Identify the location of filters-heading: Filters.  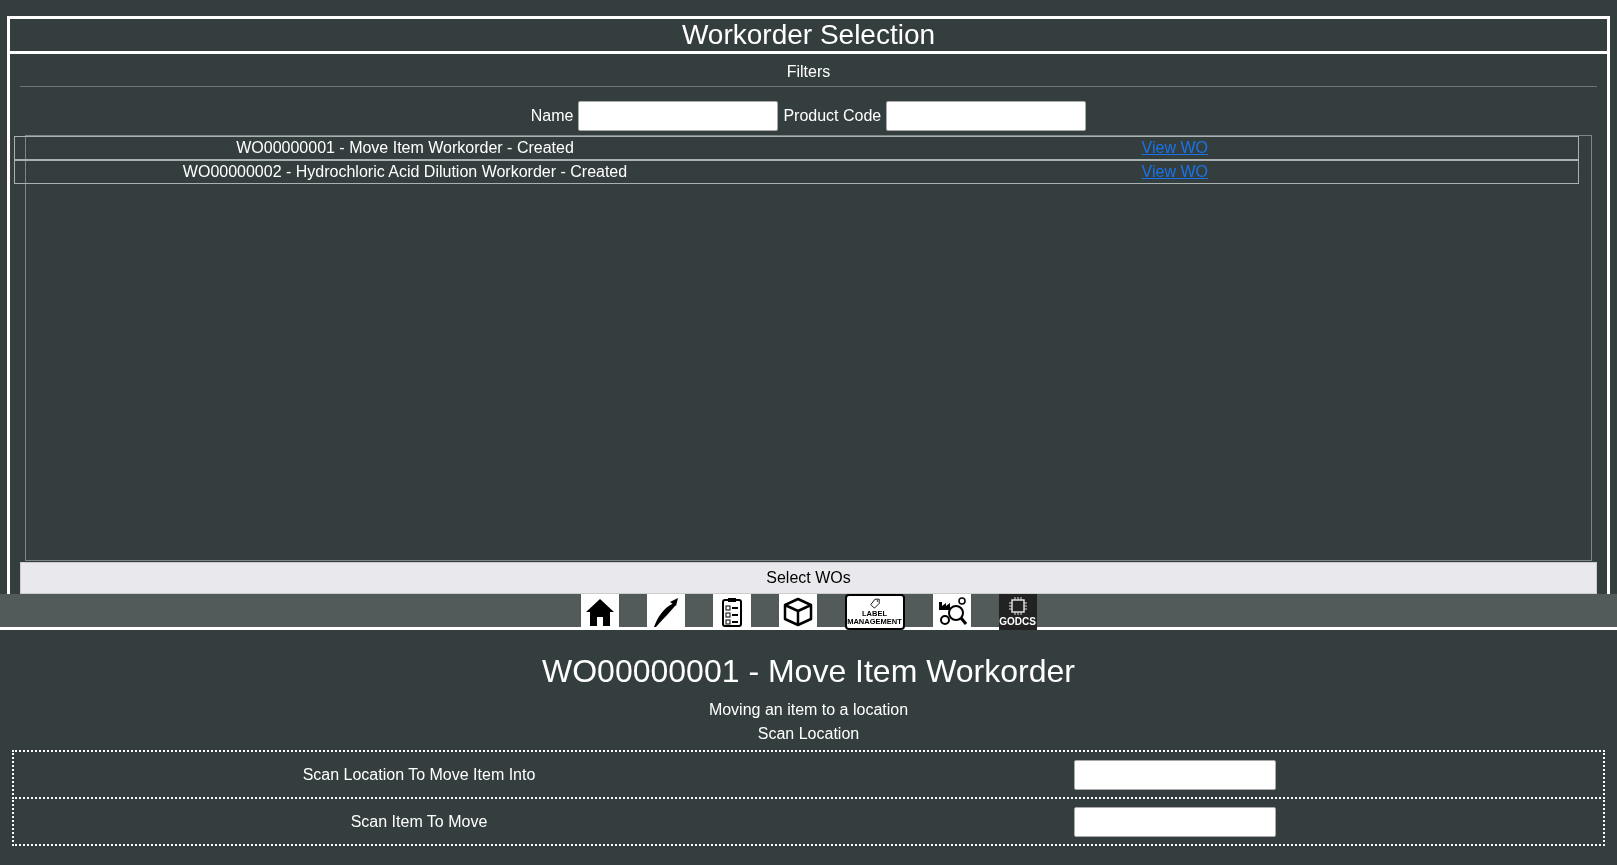
(808, 70).